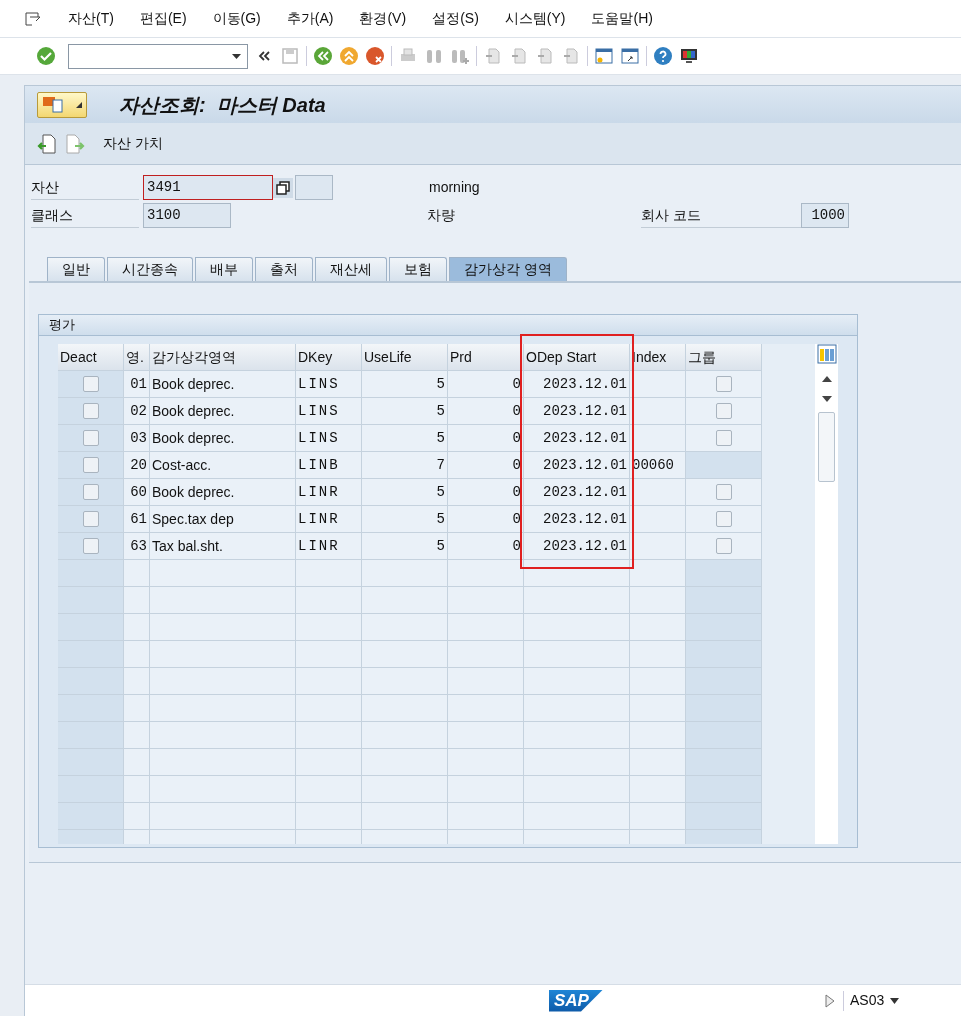 The width and height of the screenshot is (961, 1016). I want to click on class-field: 3100, so click(187, 215).